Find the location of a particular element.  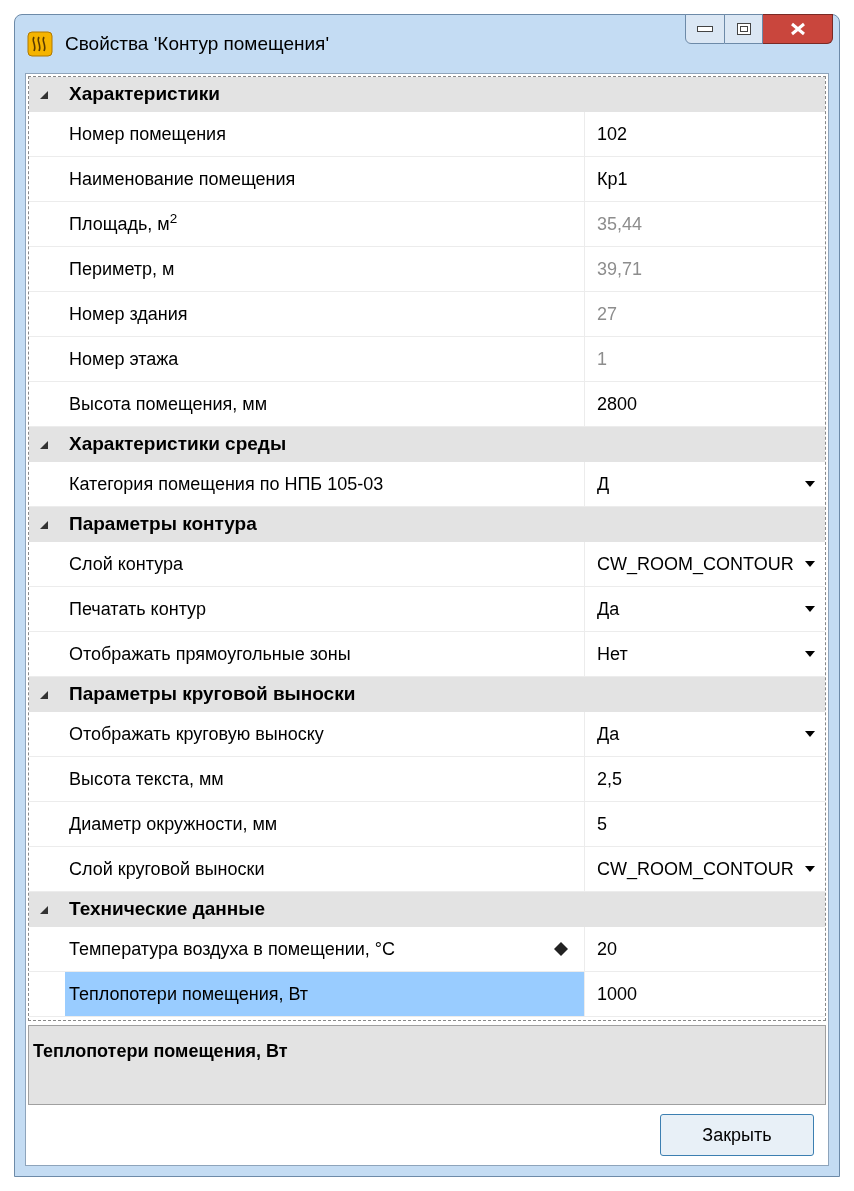

property-label: Номер здания is located at coordinates (129, 314).